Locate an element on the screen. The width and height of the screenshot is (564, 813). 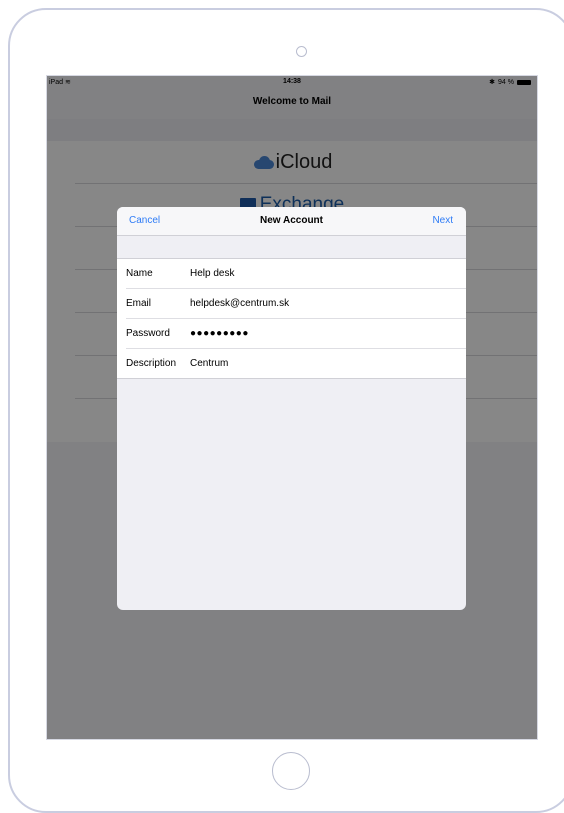
description-label: Description is located at coordinates (151, 363).